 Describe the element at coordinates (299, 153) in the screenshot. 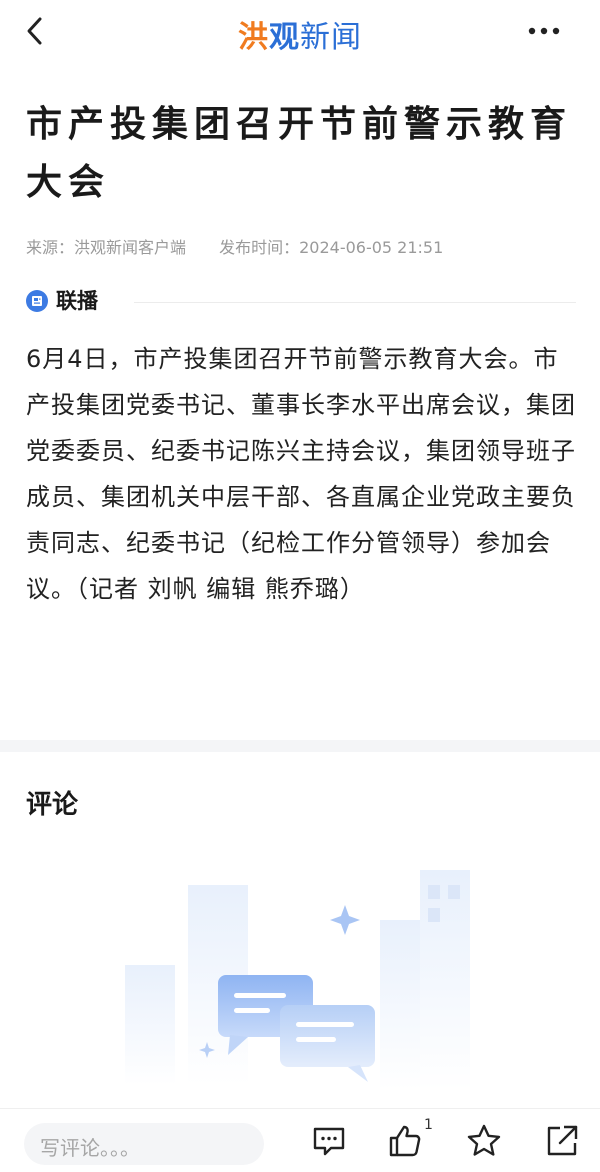

I see `article-title: 市产投集团召开节前警示教育大会` at that location.